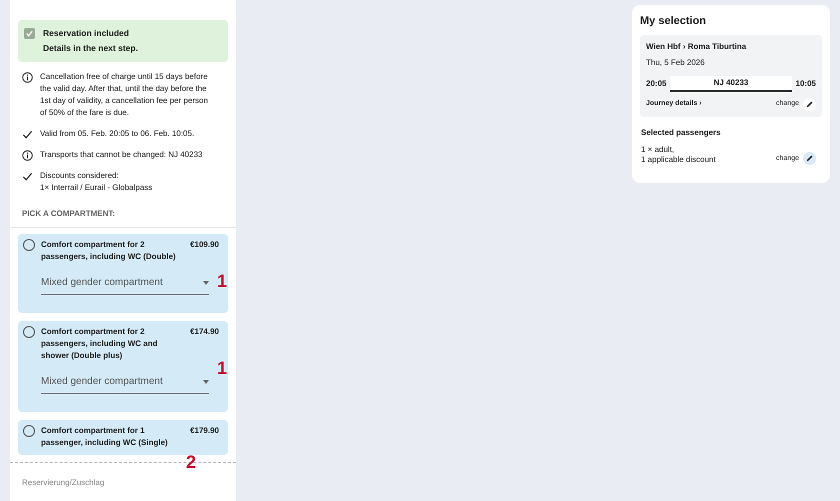 The width and height of the screenshot is (840, 501). What do you see at coordinates (204, 332) in the screenshot?
I see `compartment-price: €174.90` at bounding box center [204, 332].